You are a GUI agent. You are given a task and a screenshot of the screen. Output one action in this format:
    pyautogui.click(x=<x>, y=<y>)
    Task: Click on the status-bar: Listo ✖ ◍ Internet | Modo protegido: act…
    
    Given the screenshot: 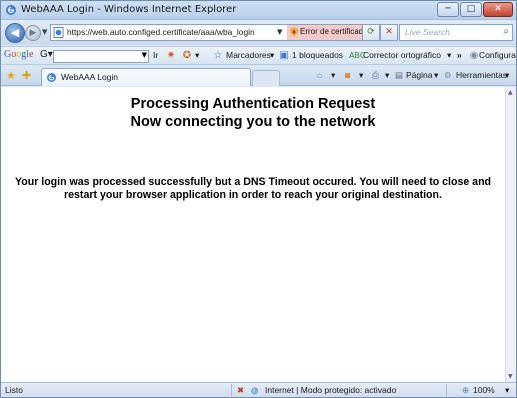 What is the action you would take?
    pyautogui.click(x=258, y=389)
    